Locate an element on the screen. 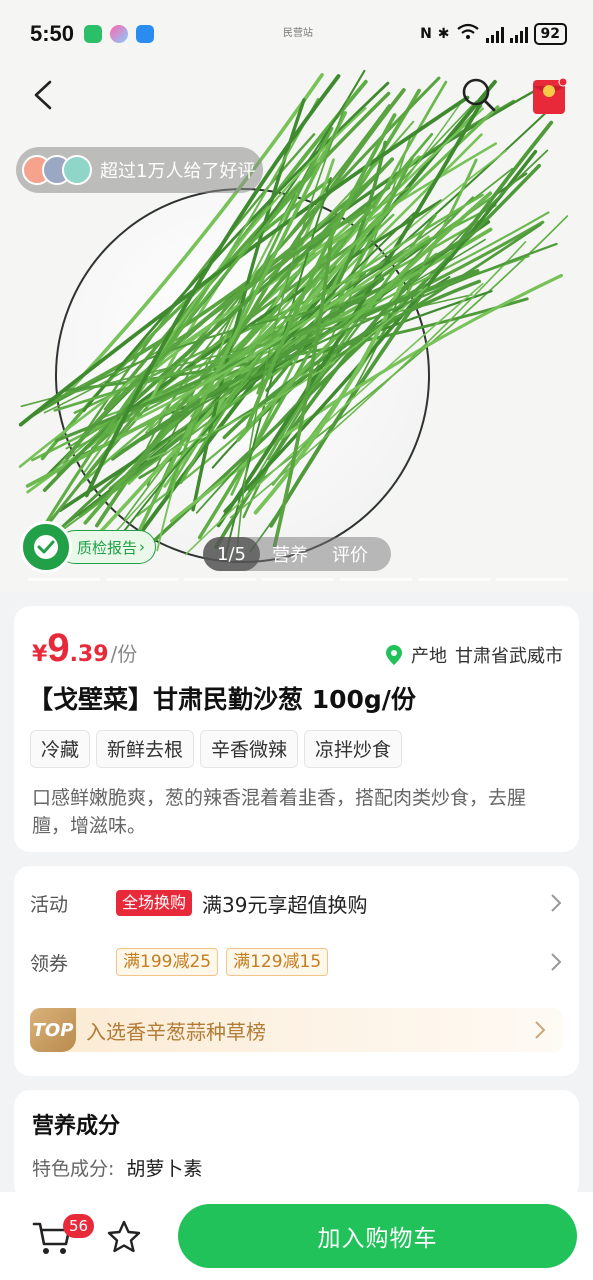  quality-report-label: 质检报告 is located at coordinates (107, 547).